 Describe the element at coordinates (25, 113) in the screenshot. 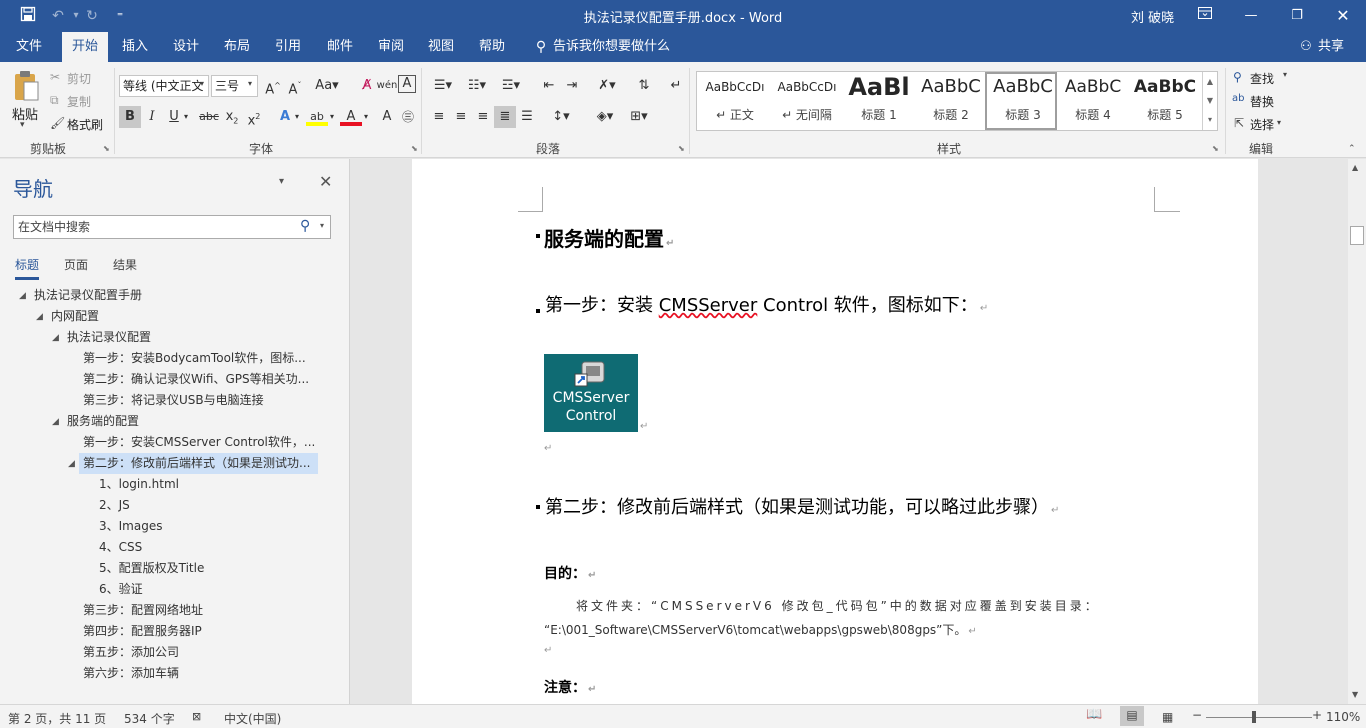

I see `paste-button: 粘贴` at that location.